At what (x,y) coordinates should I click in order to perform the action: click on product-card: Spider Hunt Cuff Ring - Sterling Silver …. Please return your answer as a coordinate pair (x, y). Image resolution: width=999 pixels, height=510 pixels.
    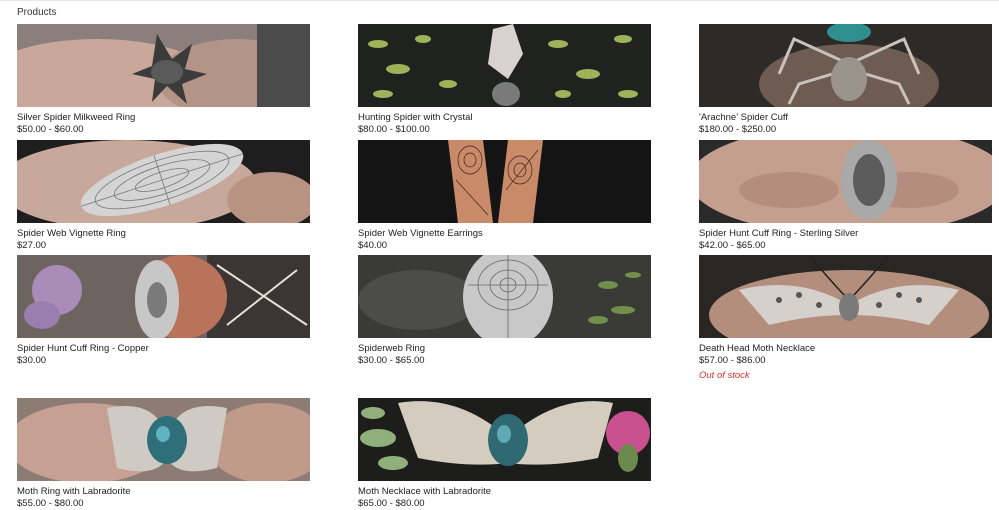
    Looking at the image, I should click on (845, 196).